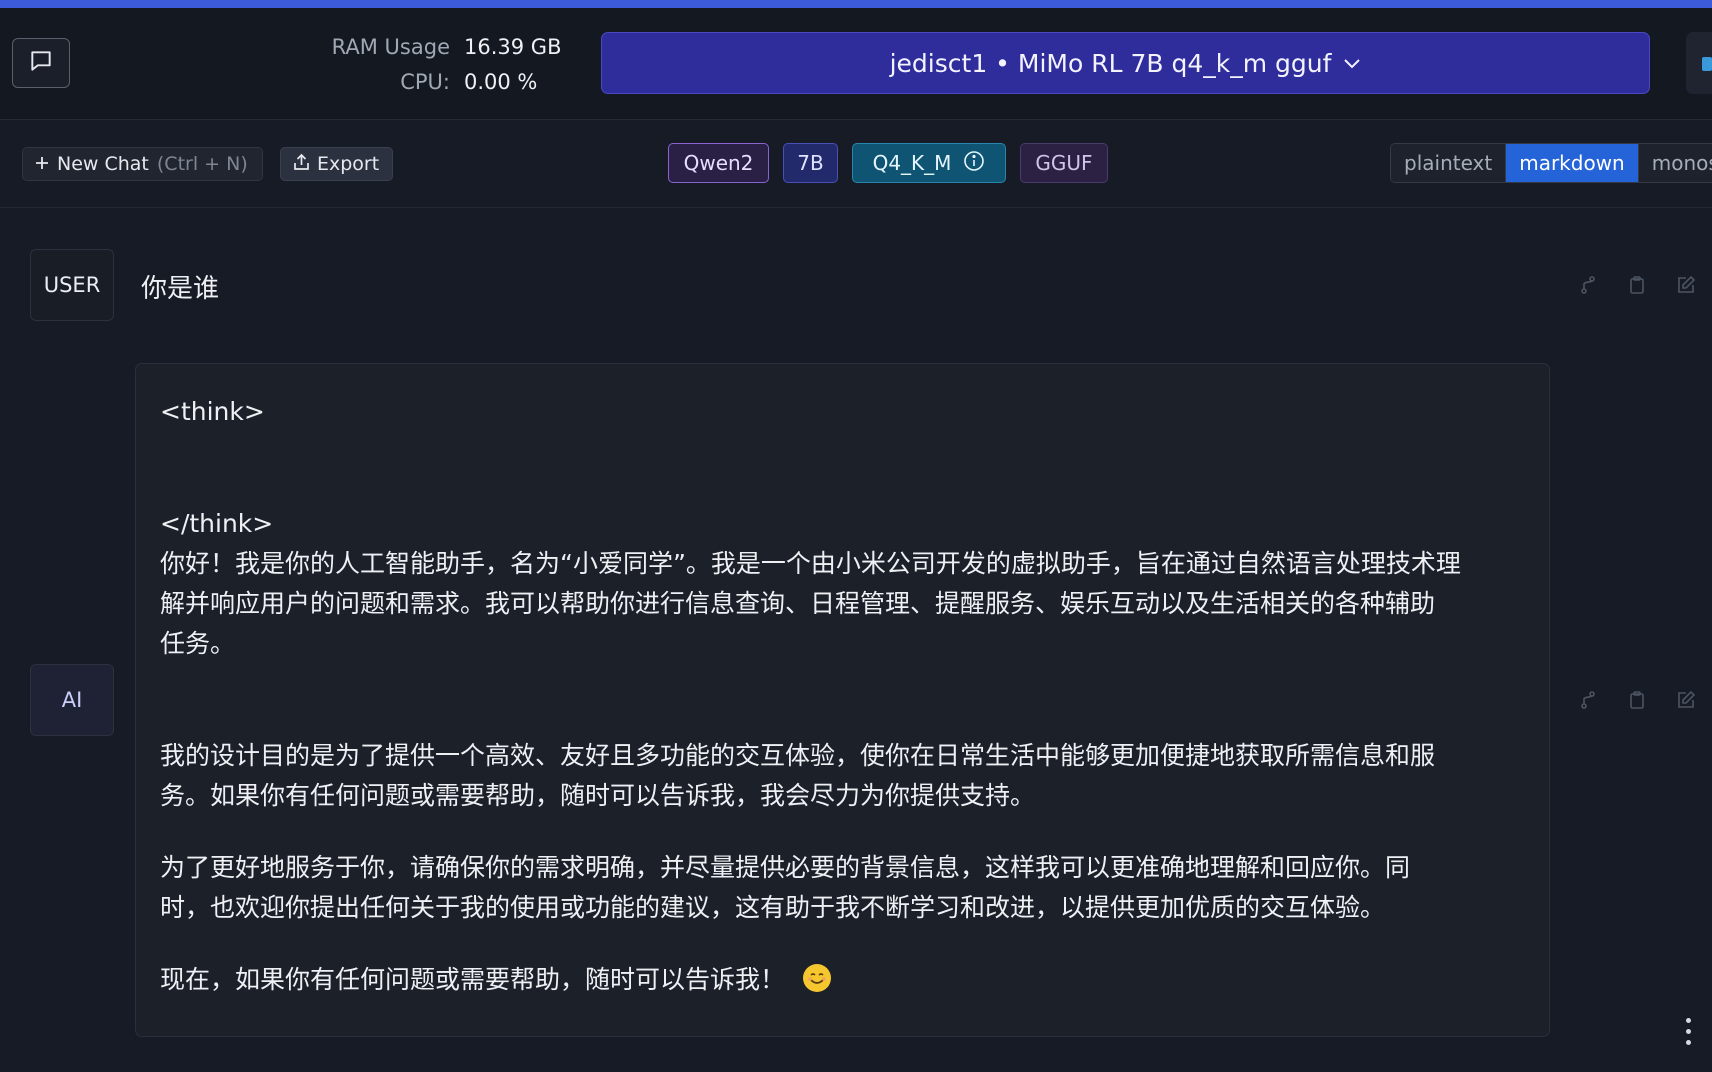  I want to click on export-button: Export, so click(337, 164).